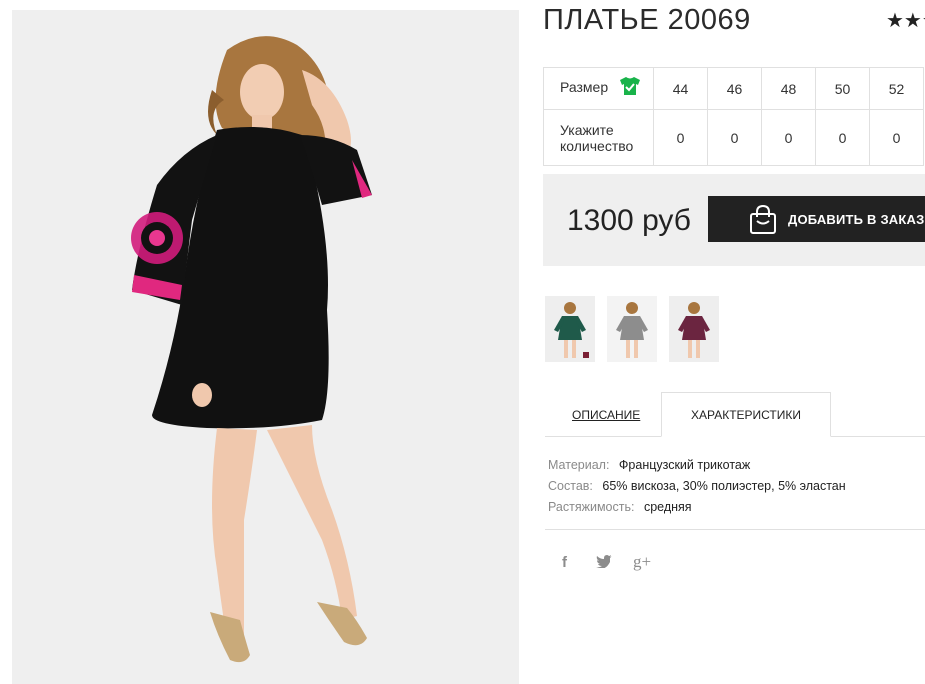 This screenshot has height=684, width=925. I want to click on size-cell: 50, so click(842, 88).